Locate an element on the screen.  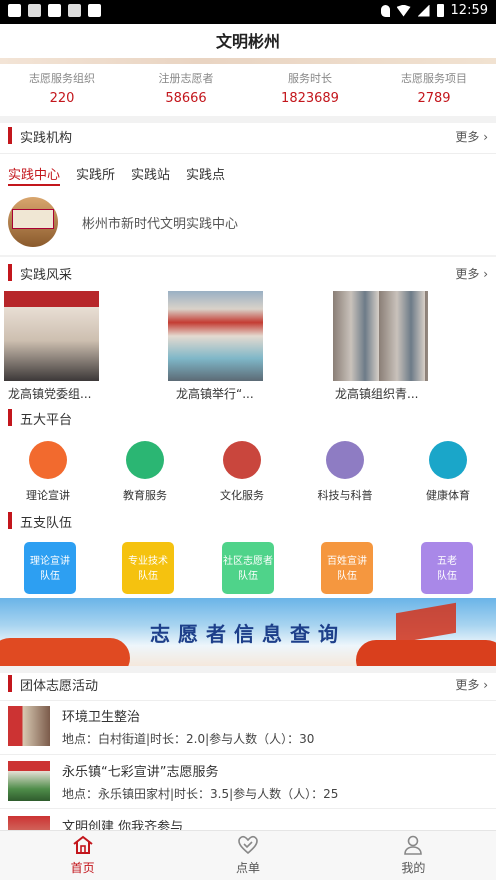
section-practice-style-header: 实践风采 更多 › is located at coordinates (248, 273).